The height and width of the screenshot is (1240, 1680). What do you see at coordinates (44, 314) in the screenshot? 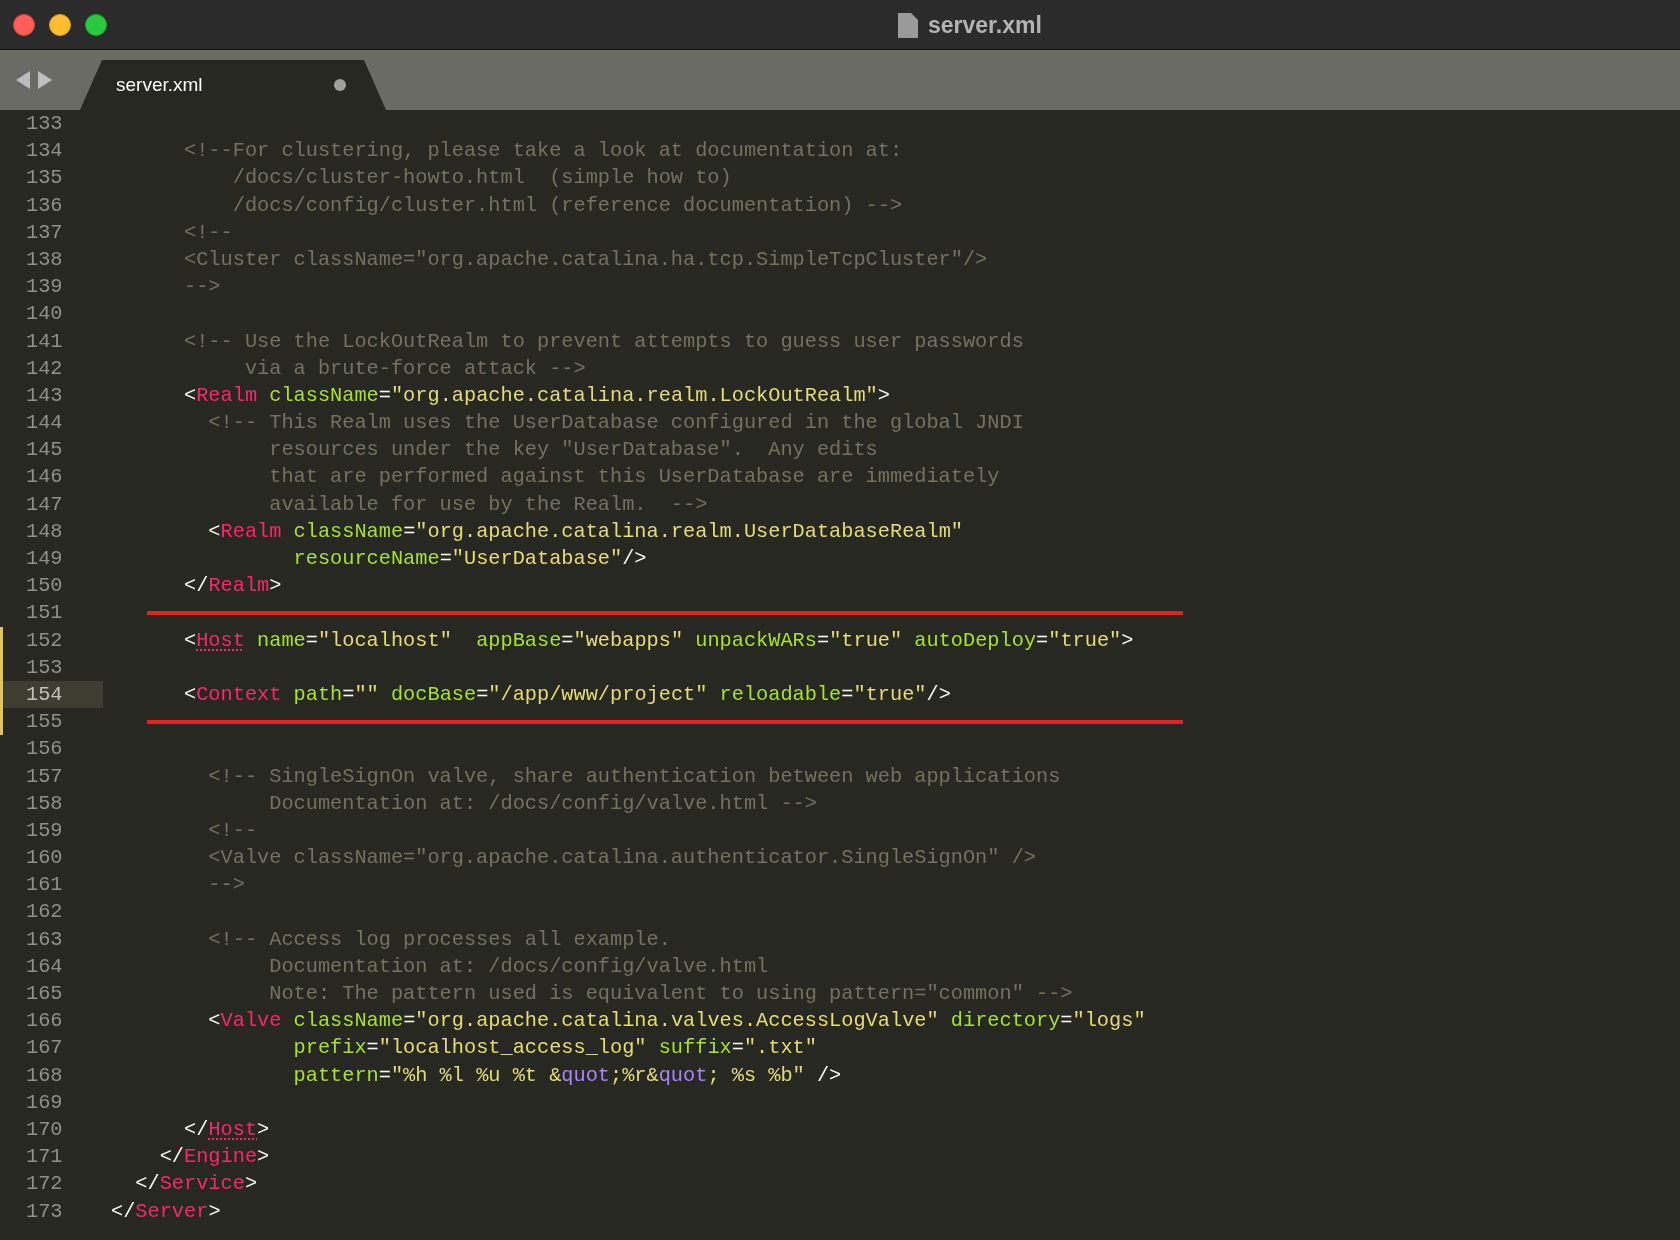
I see `line-number: 140` at bounding box center [44, 314].